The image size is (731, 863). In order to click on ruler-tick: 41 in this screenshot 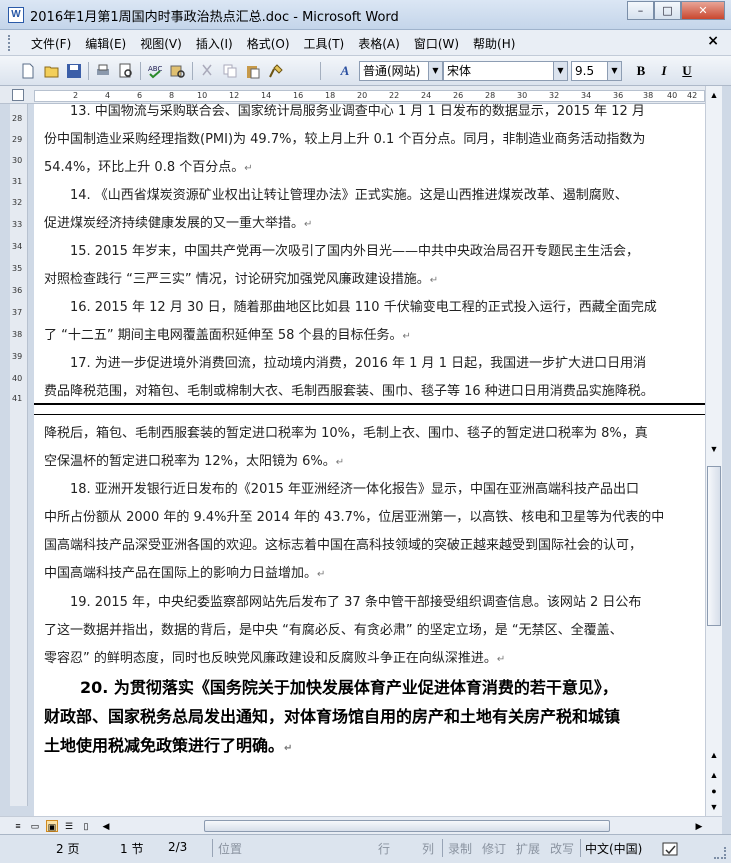, I will do `click(17, 398)`.